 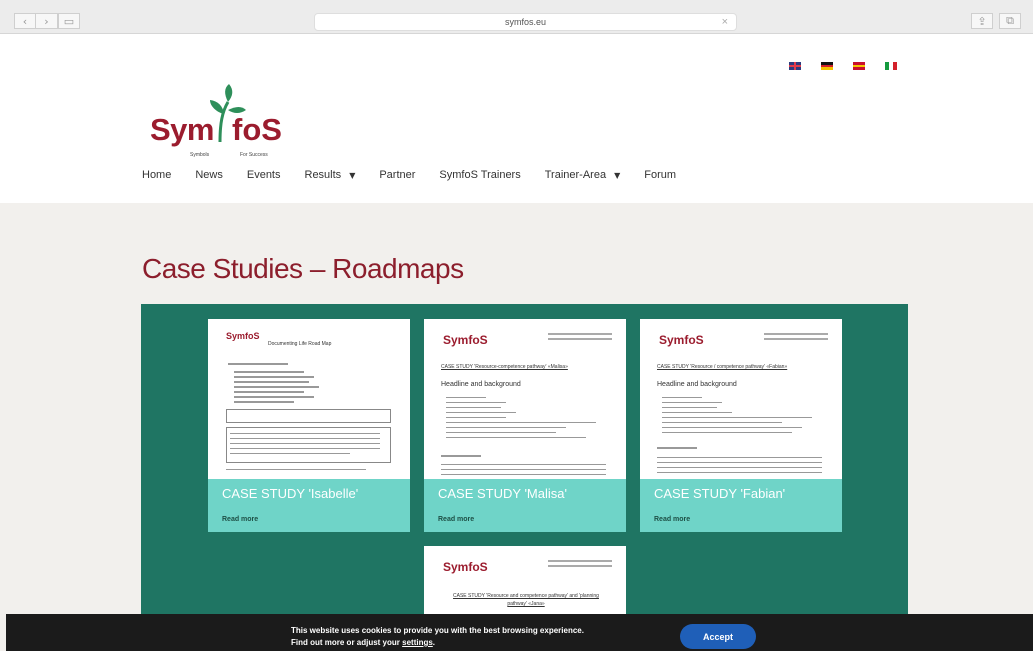 I want to click on url-text: symfos.eu, so click(x=525, y=22).